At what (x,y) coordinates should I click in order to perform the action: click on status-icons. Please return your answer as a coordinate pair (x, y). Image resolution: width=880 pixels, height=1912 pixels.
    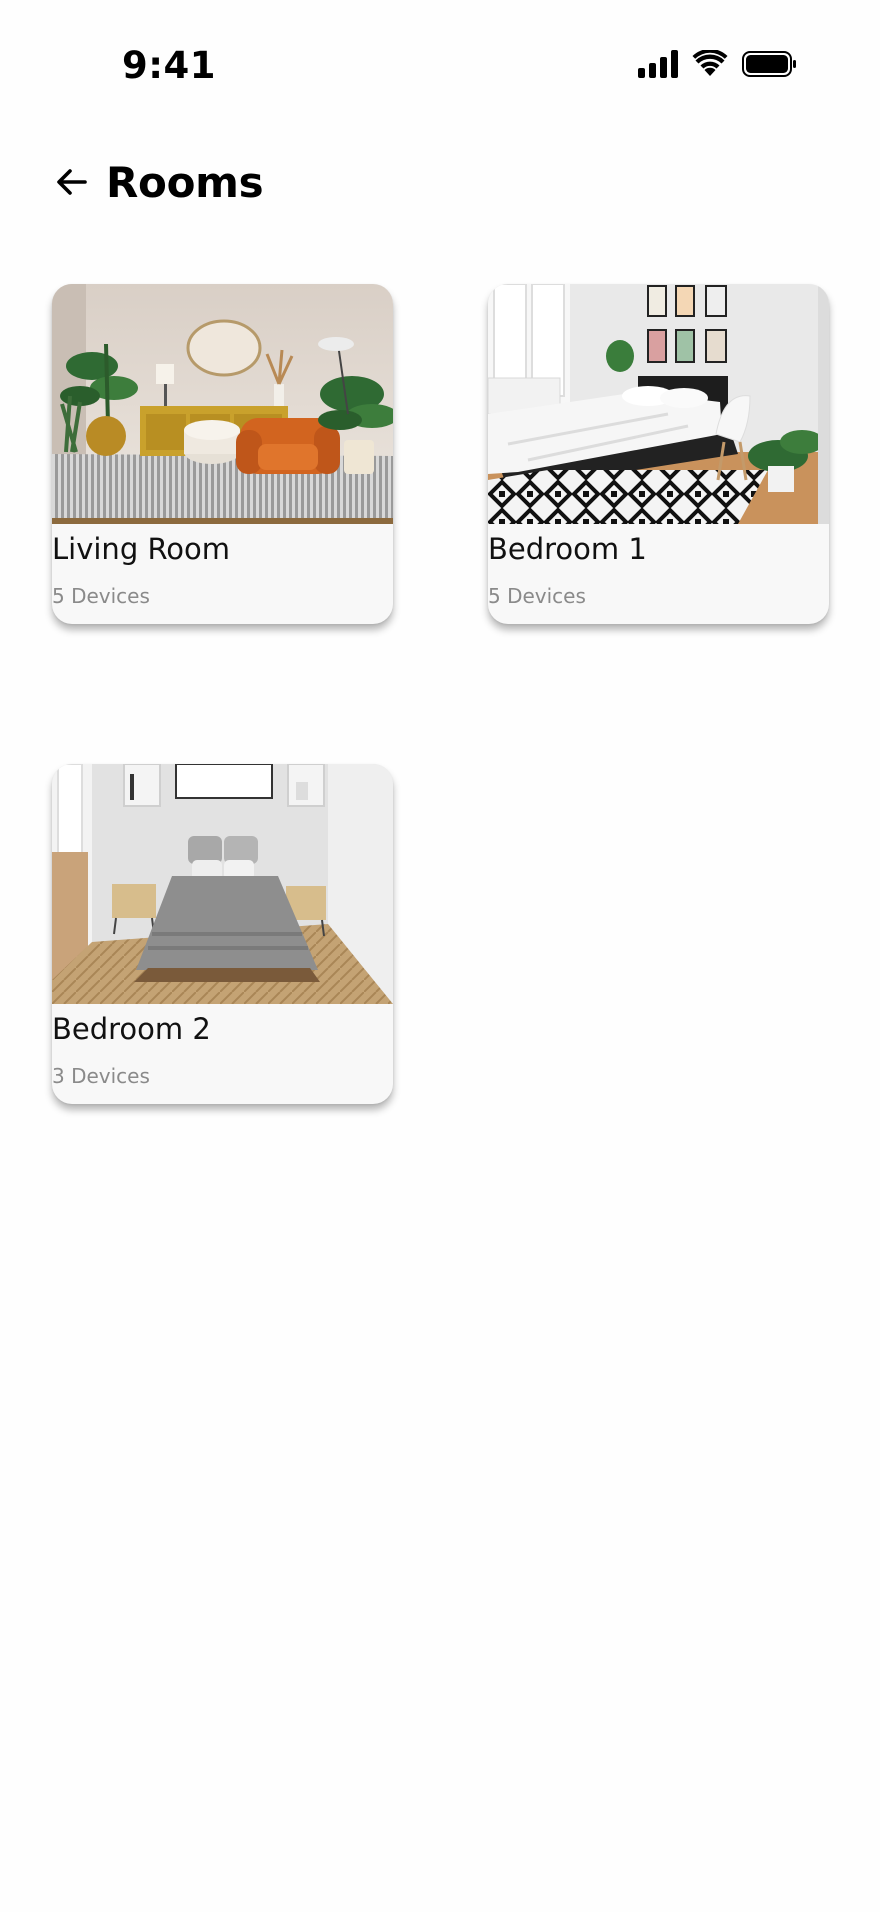
    Looking at the image, I should click on (718, 64).